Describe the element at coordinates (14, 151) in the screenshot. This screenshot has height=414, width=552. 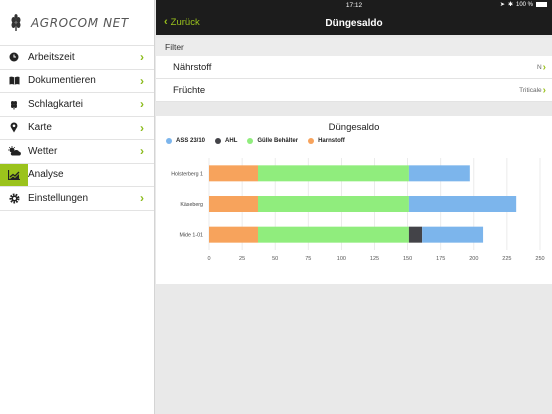
I see `weather-icon` at that location.